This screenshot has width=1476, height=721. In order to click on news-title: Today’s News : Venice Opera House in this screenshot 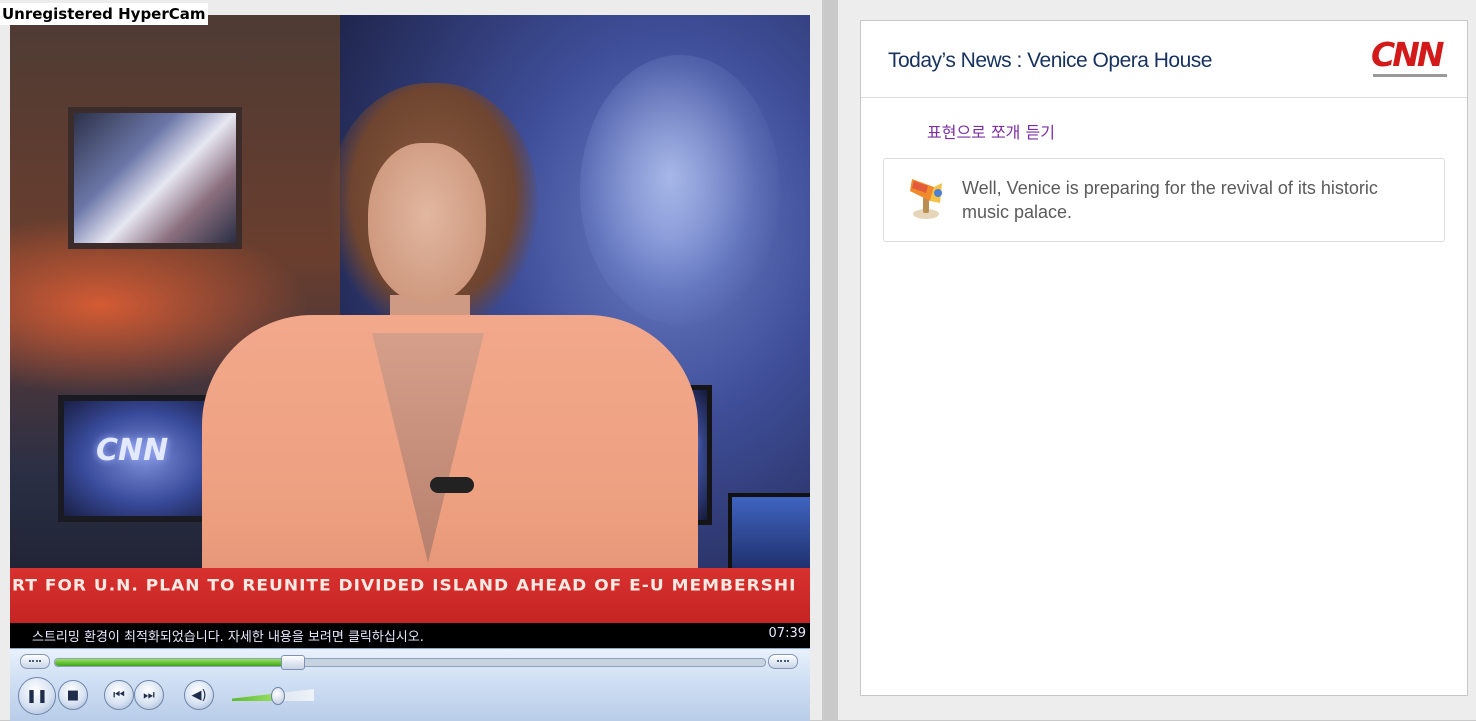, I will do `click(1050, 60)`.